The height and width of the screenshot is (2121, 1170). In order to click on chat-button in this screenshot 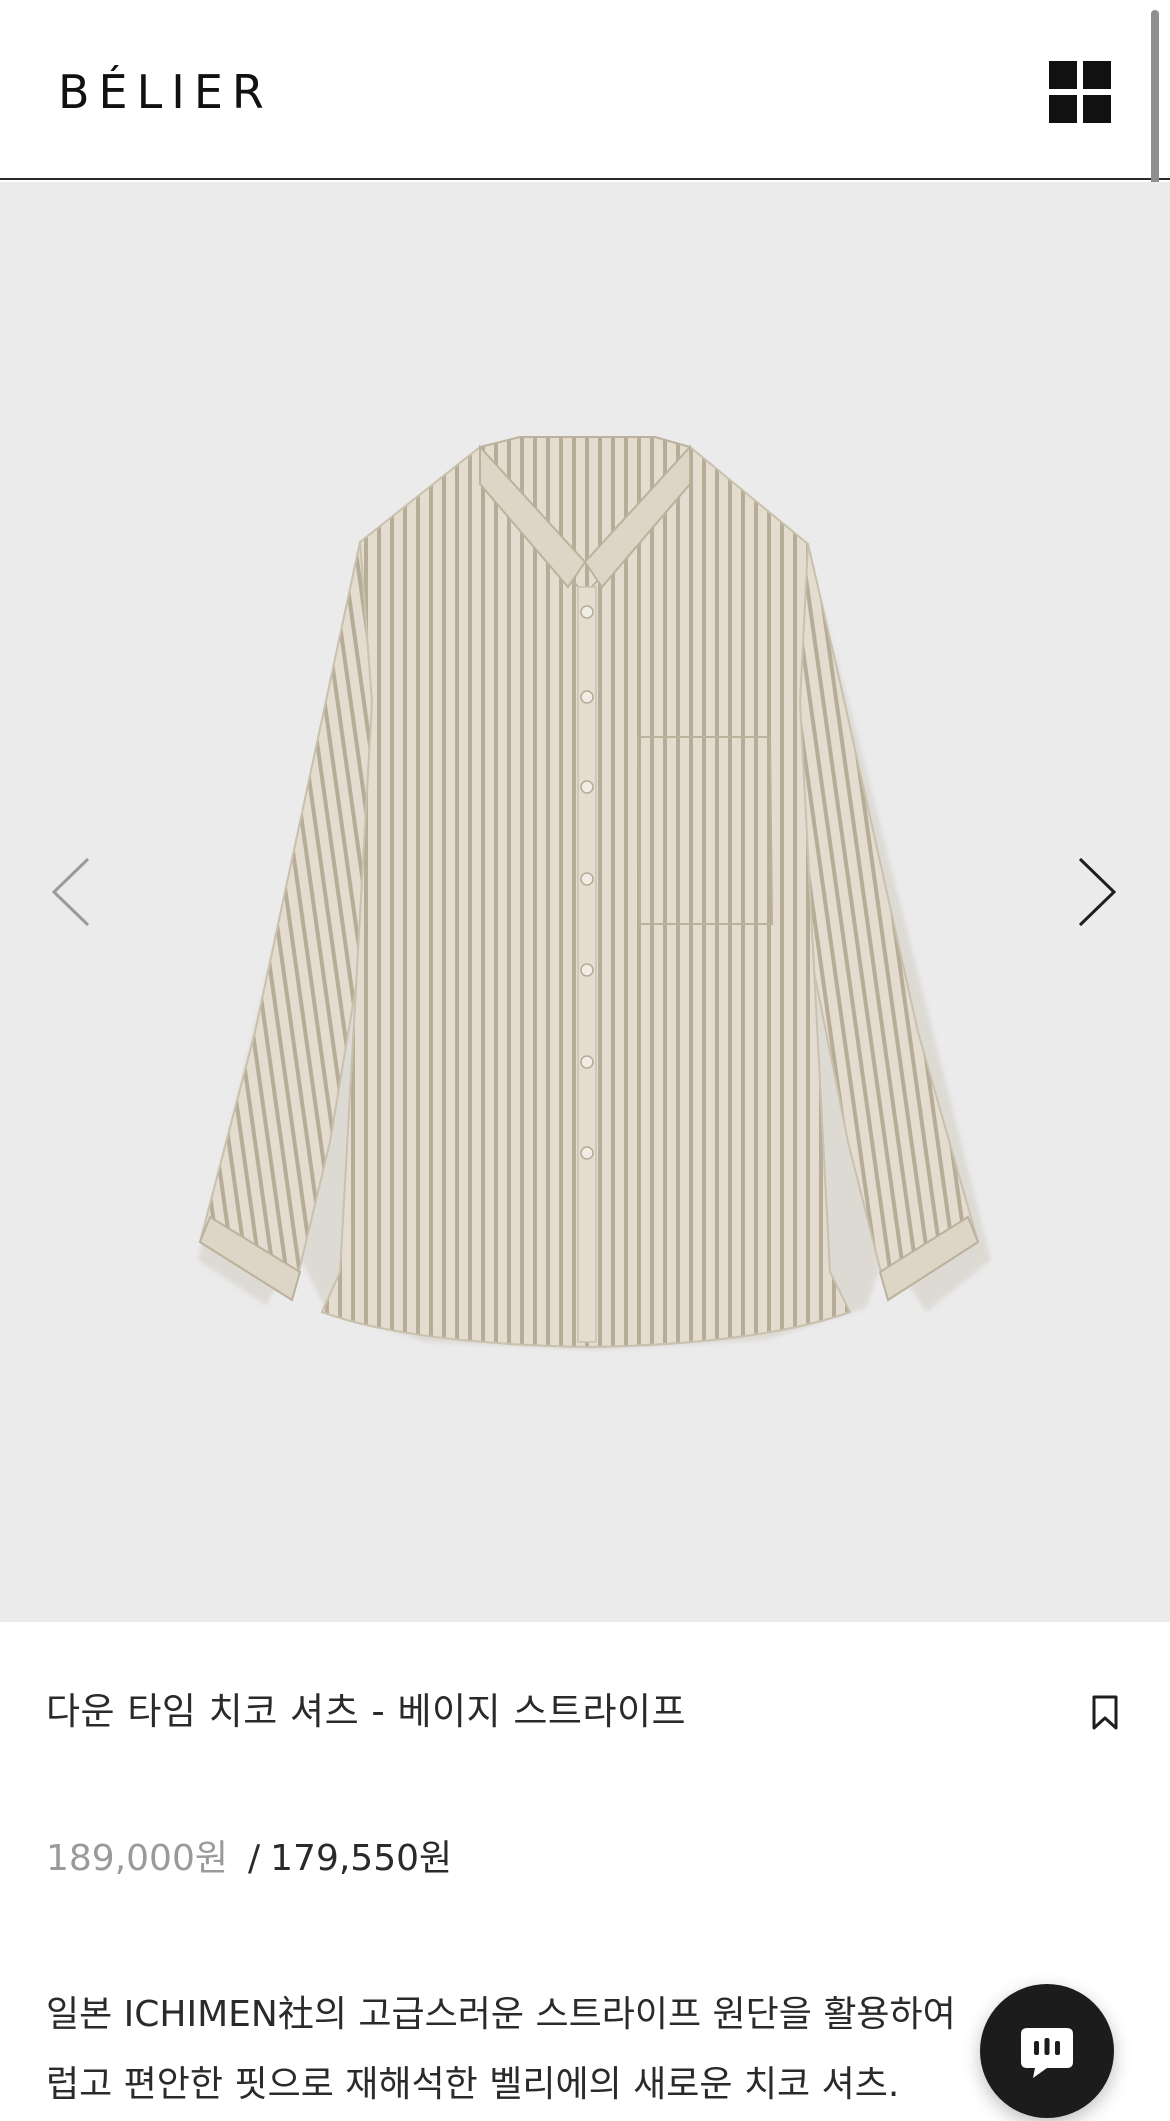, I will do `click(1047, 2051)`.